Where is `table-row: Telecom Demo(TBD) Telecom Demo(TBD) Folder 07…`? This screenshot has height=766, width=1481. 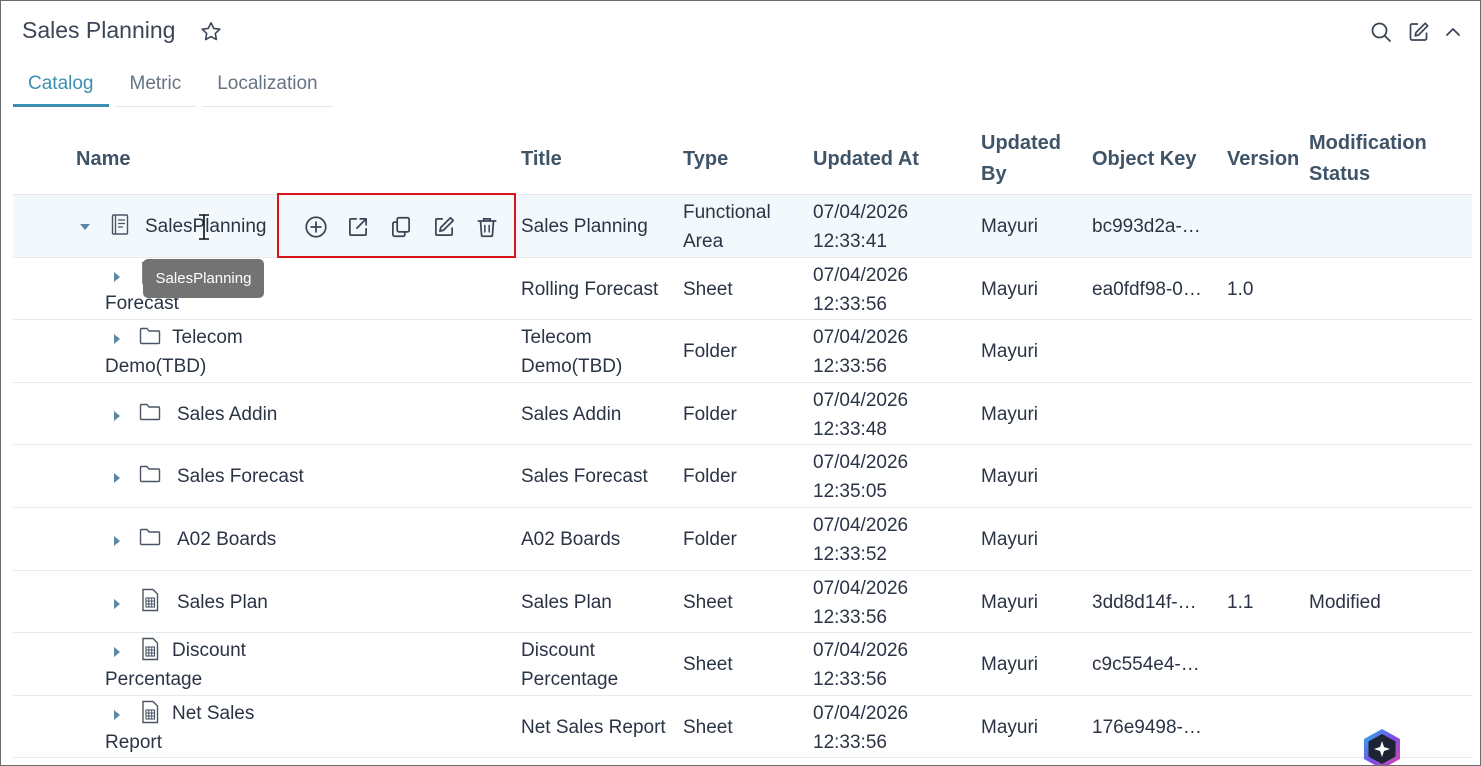 table-row: Telecom Demo(TBD) Telecom Demo(TBD) Folder 07… is located at coordinates (742, 351).